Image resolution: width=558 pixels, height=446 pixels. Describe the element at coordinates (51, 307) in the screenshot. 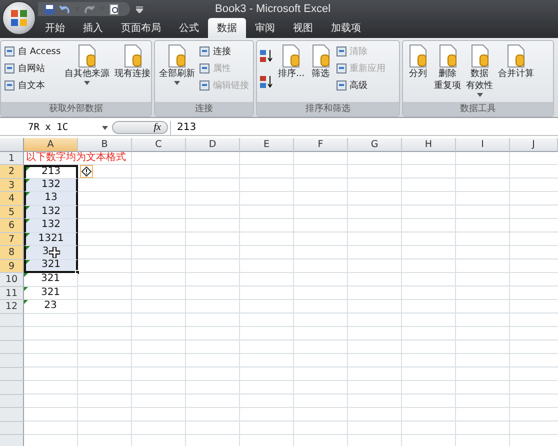

I see `table-cell: 23` at that location.